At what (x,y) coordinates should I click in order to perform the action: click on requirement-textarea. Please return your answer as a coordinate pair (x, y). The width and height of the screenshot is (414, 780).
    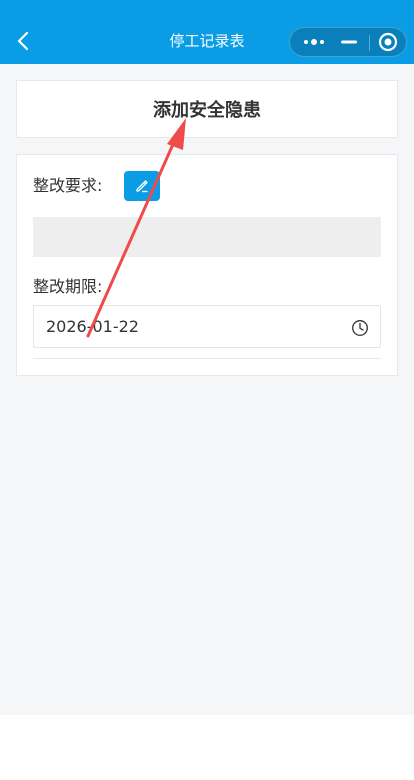
    Looking at the image, I should click on (207, 237).